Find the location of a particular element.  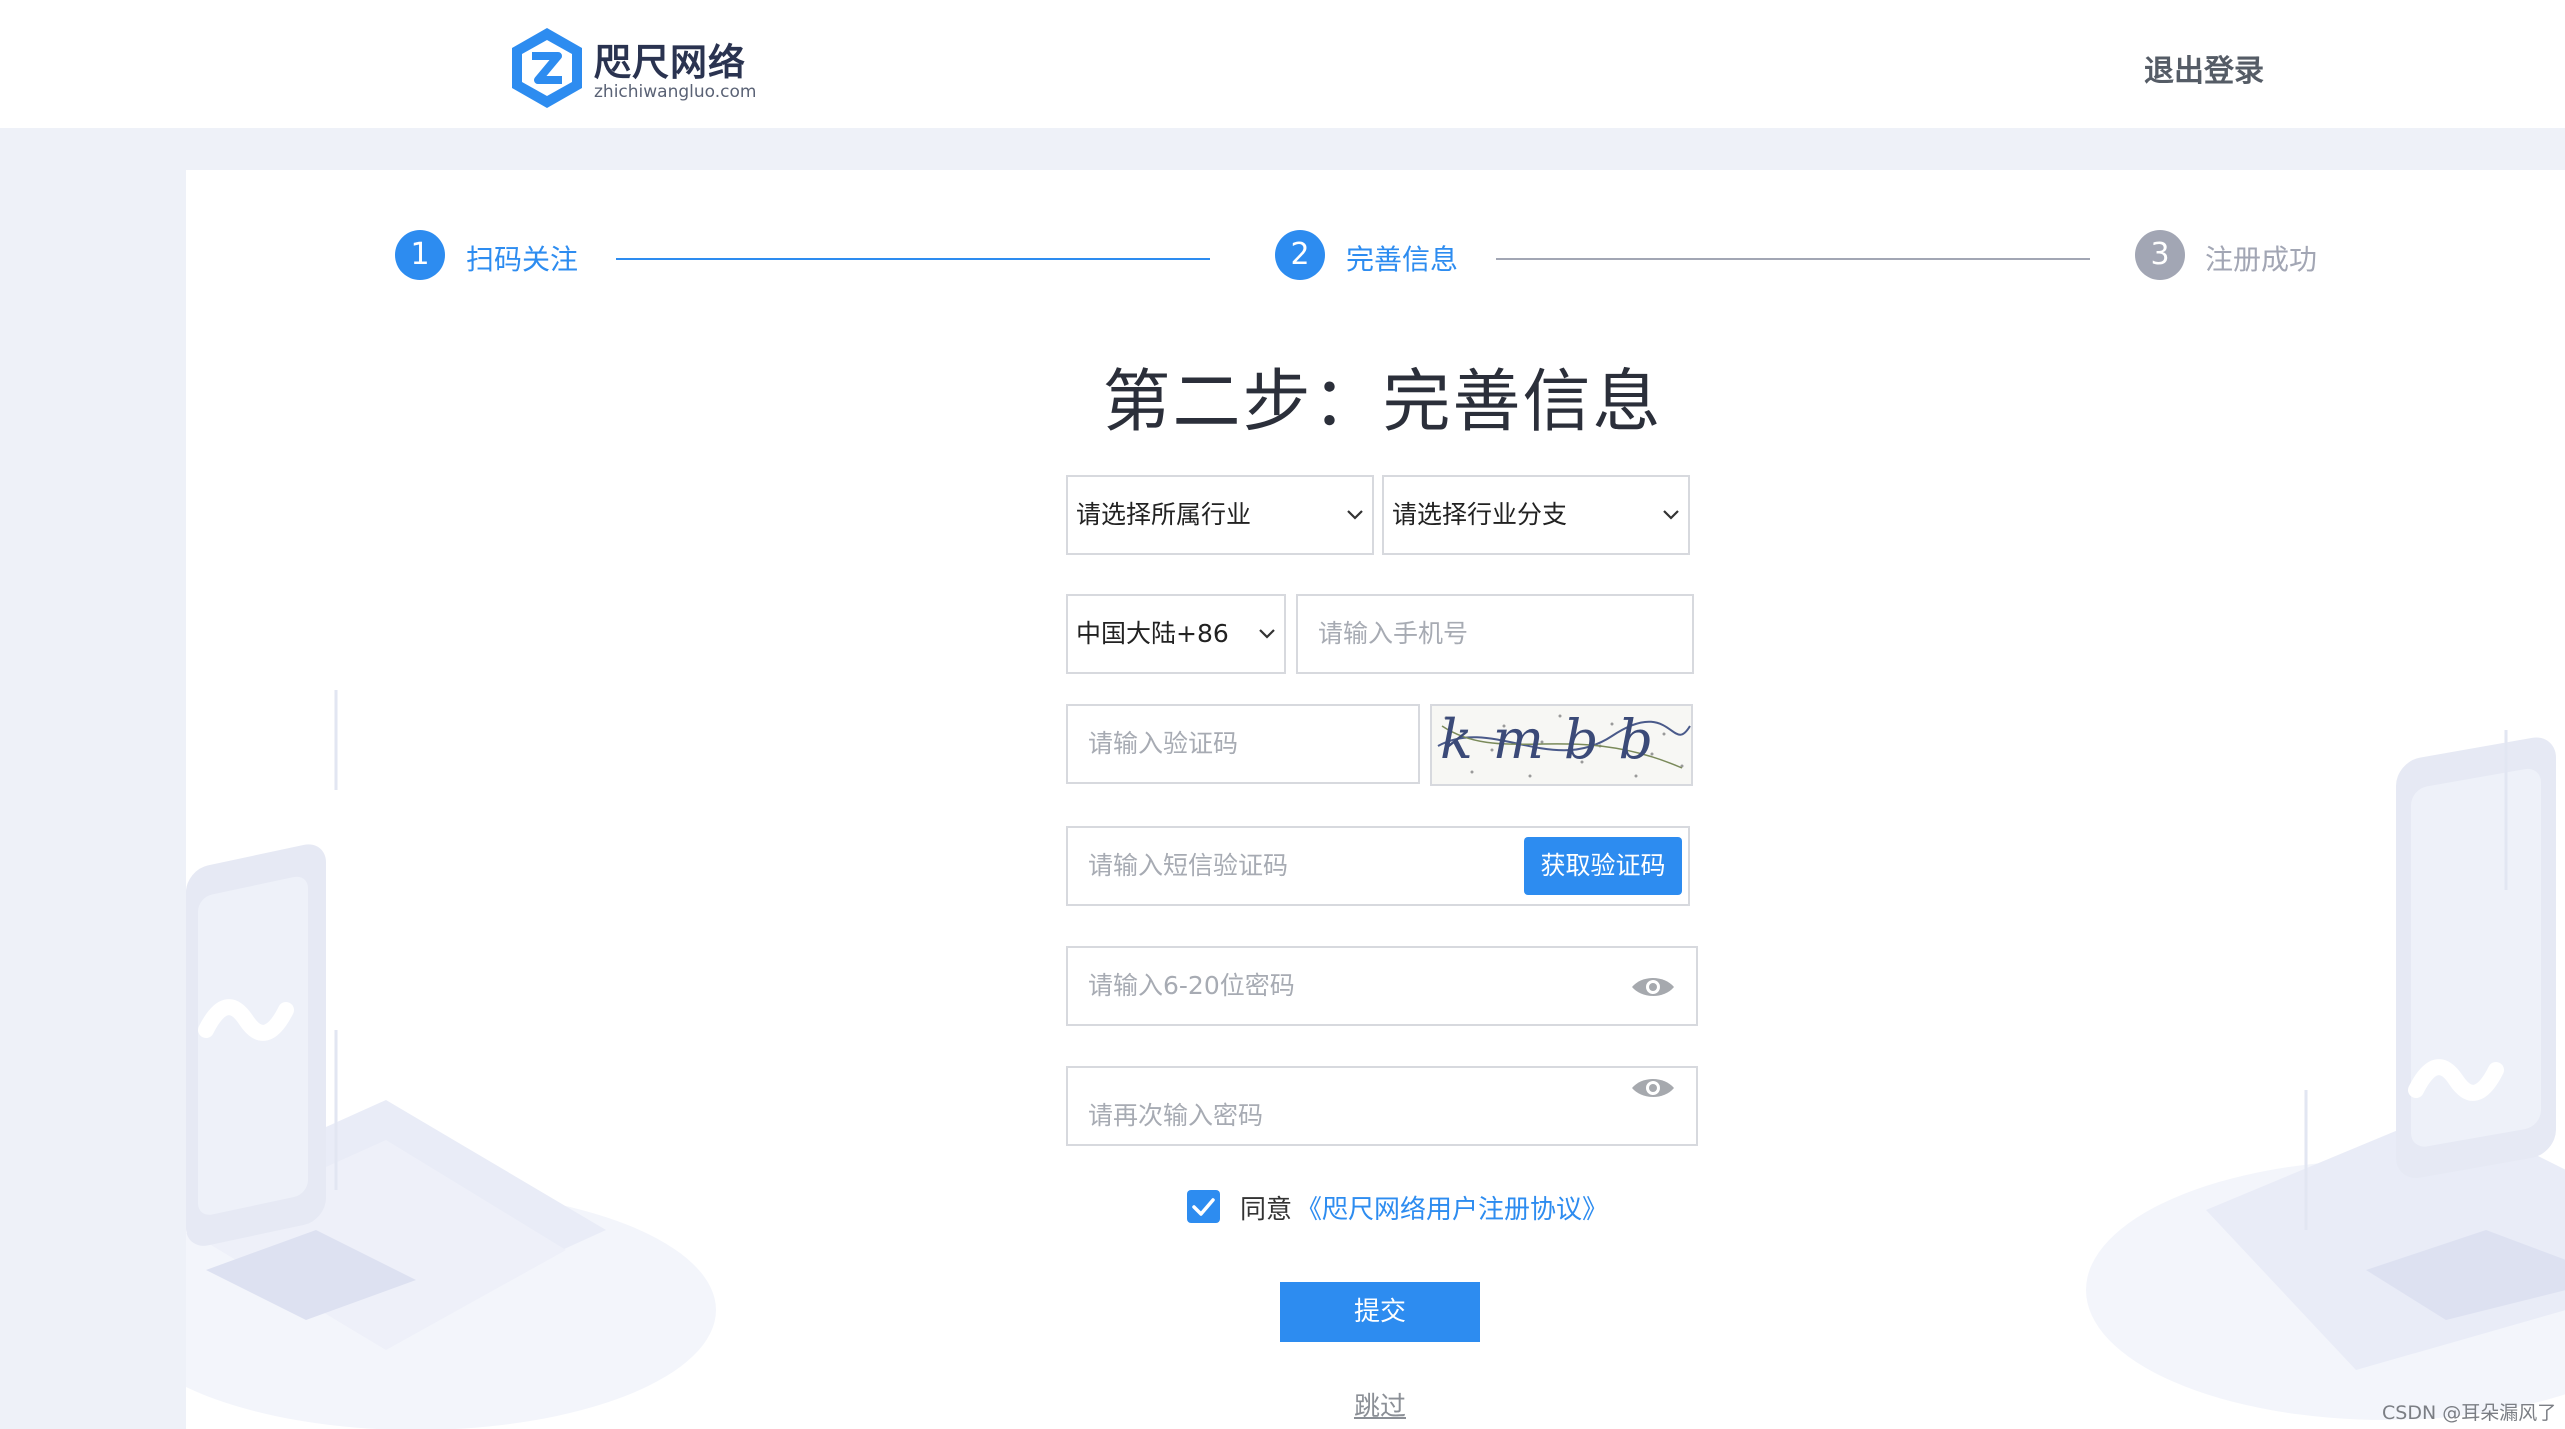

region-select: 中国大陆+86 is located at coordinates (1176, 634).